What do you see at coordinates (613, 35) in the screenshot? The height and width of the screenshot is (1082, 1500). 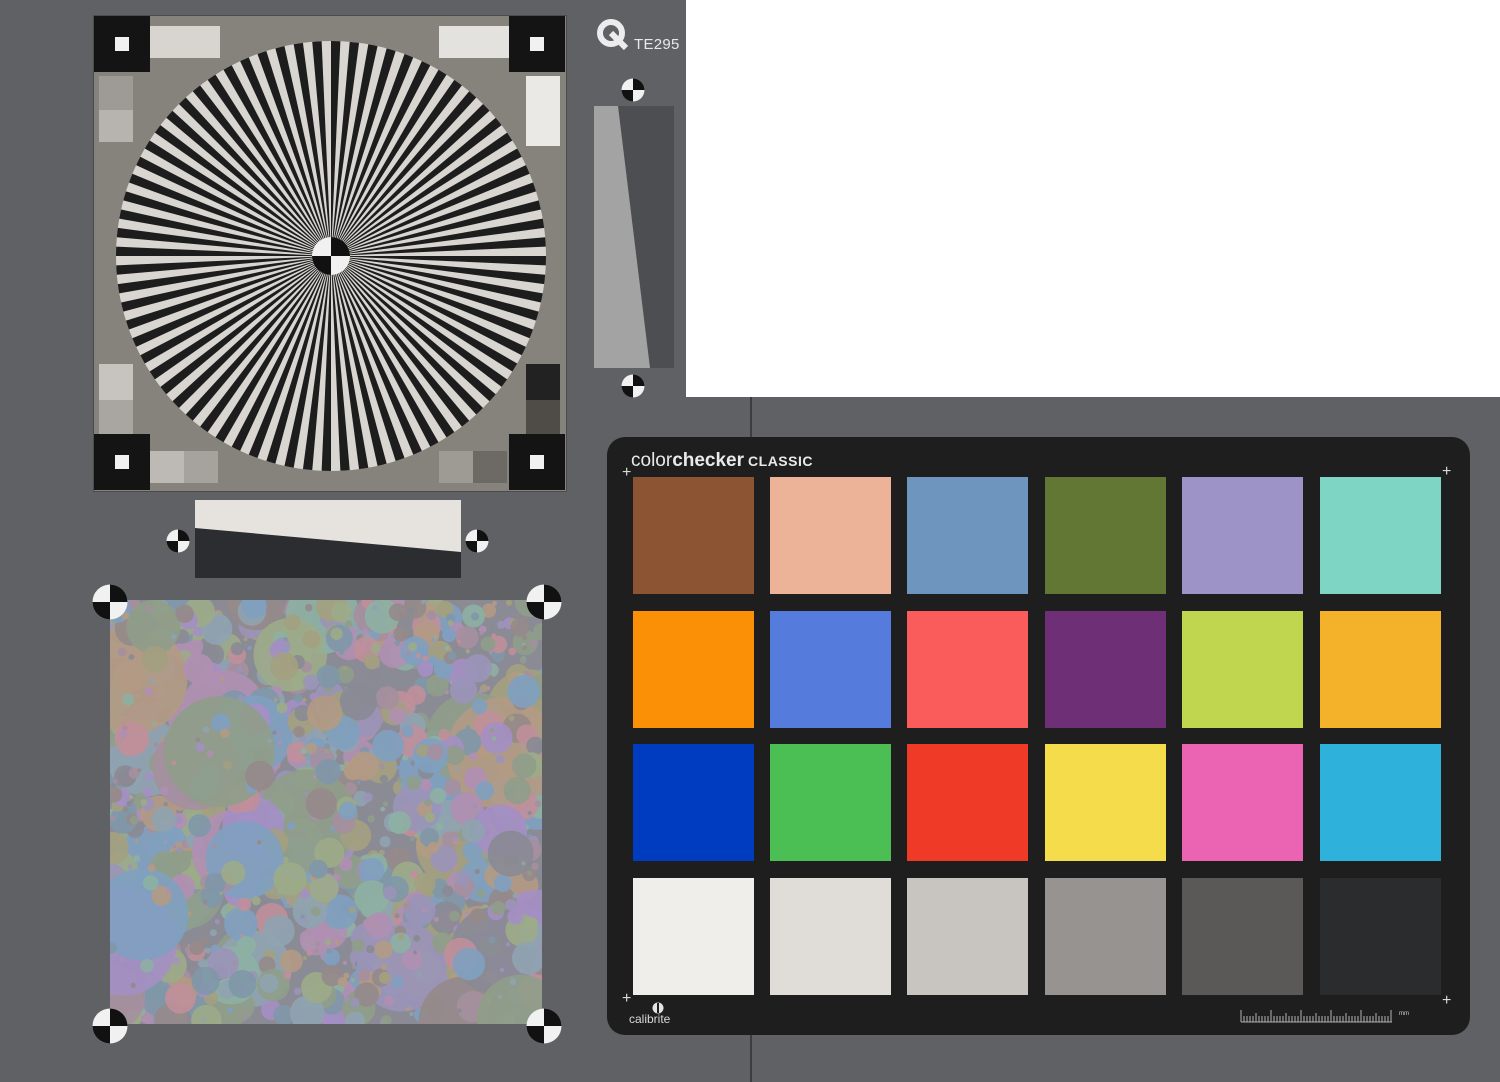 I see `te-logo-icon` at bounding box center [613, 35].